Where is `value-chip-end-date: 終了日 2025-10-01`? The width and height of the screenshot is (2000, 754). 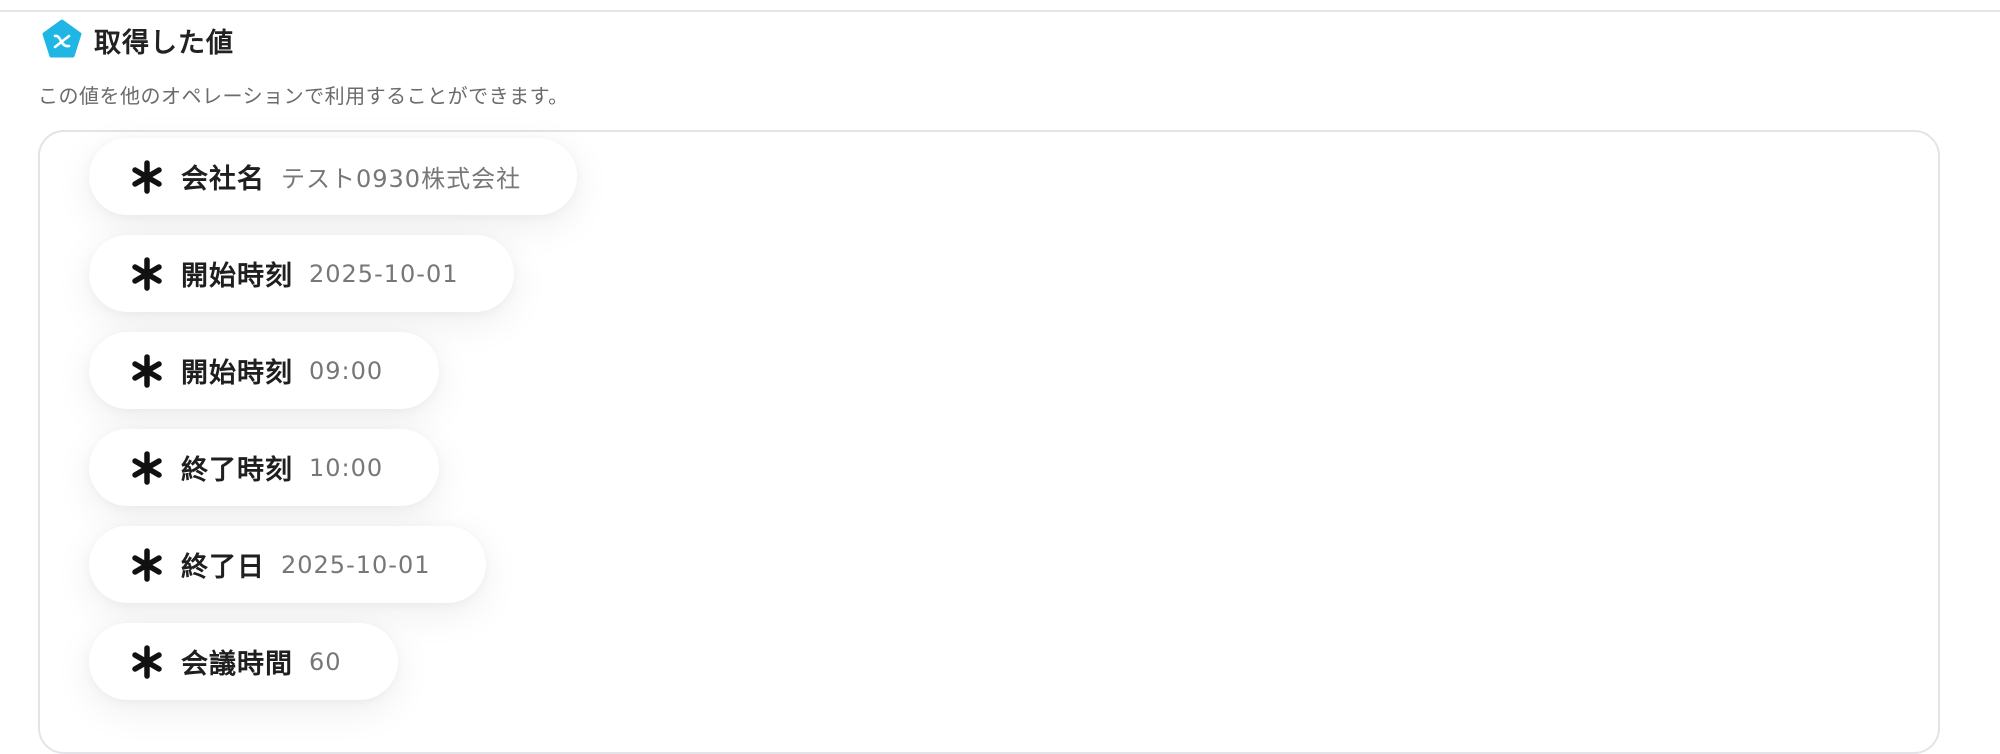
value-chip-end-date: 終了日 2025-10-01 is located at coordinates (288, 564).